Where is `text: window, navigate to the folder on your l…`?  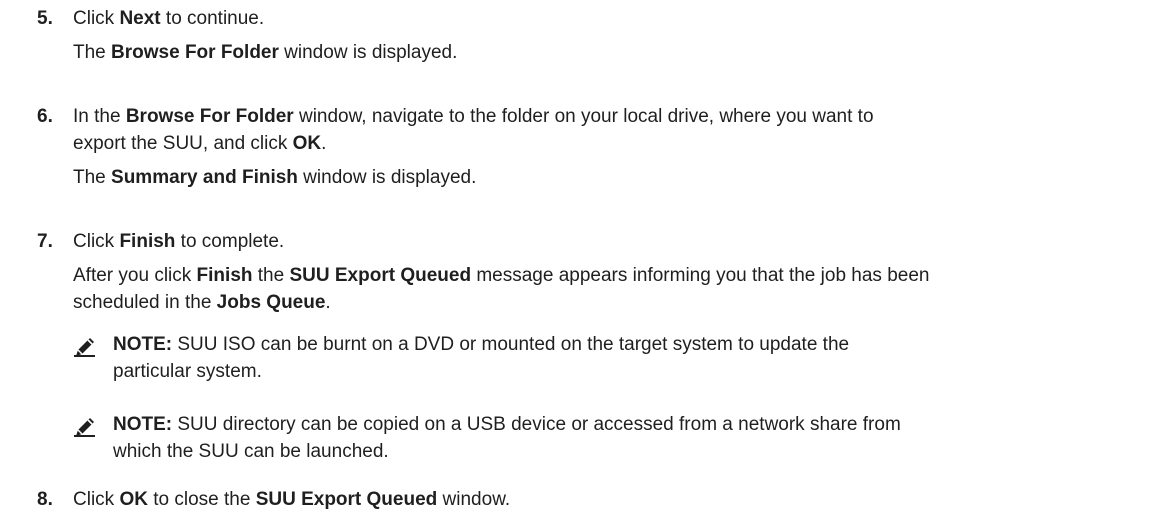
text: window, navigate to the folder on your l… is located at coordinates (583, 116).